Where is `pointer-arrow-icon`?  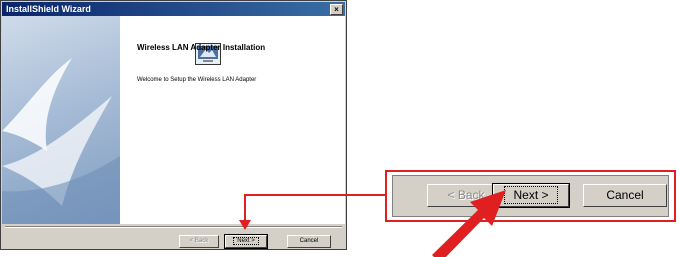
pointer-arrow-icon is located at coordinates (469, 223).